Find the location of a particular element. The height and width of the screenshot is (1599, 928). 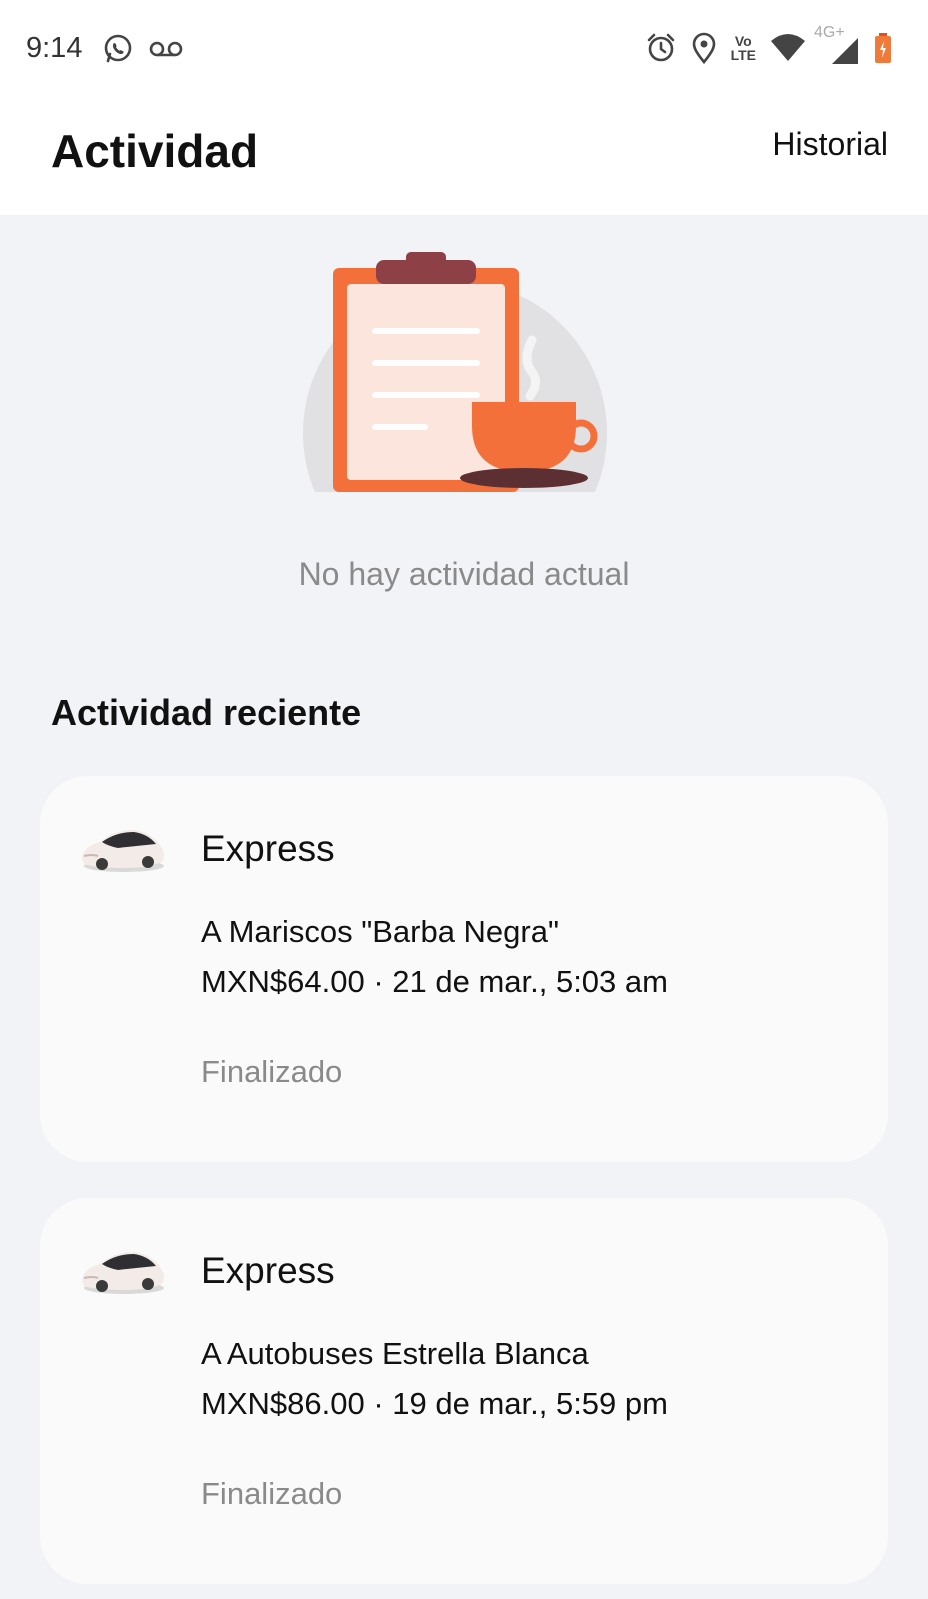

status-right-icons: Vo LTE 4G+ is located at coordinates (768, 45).